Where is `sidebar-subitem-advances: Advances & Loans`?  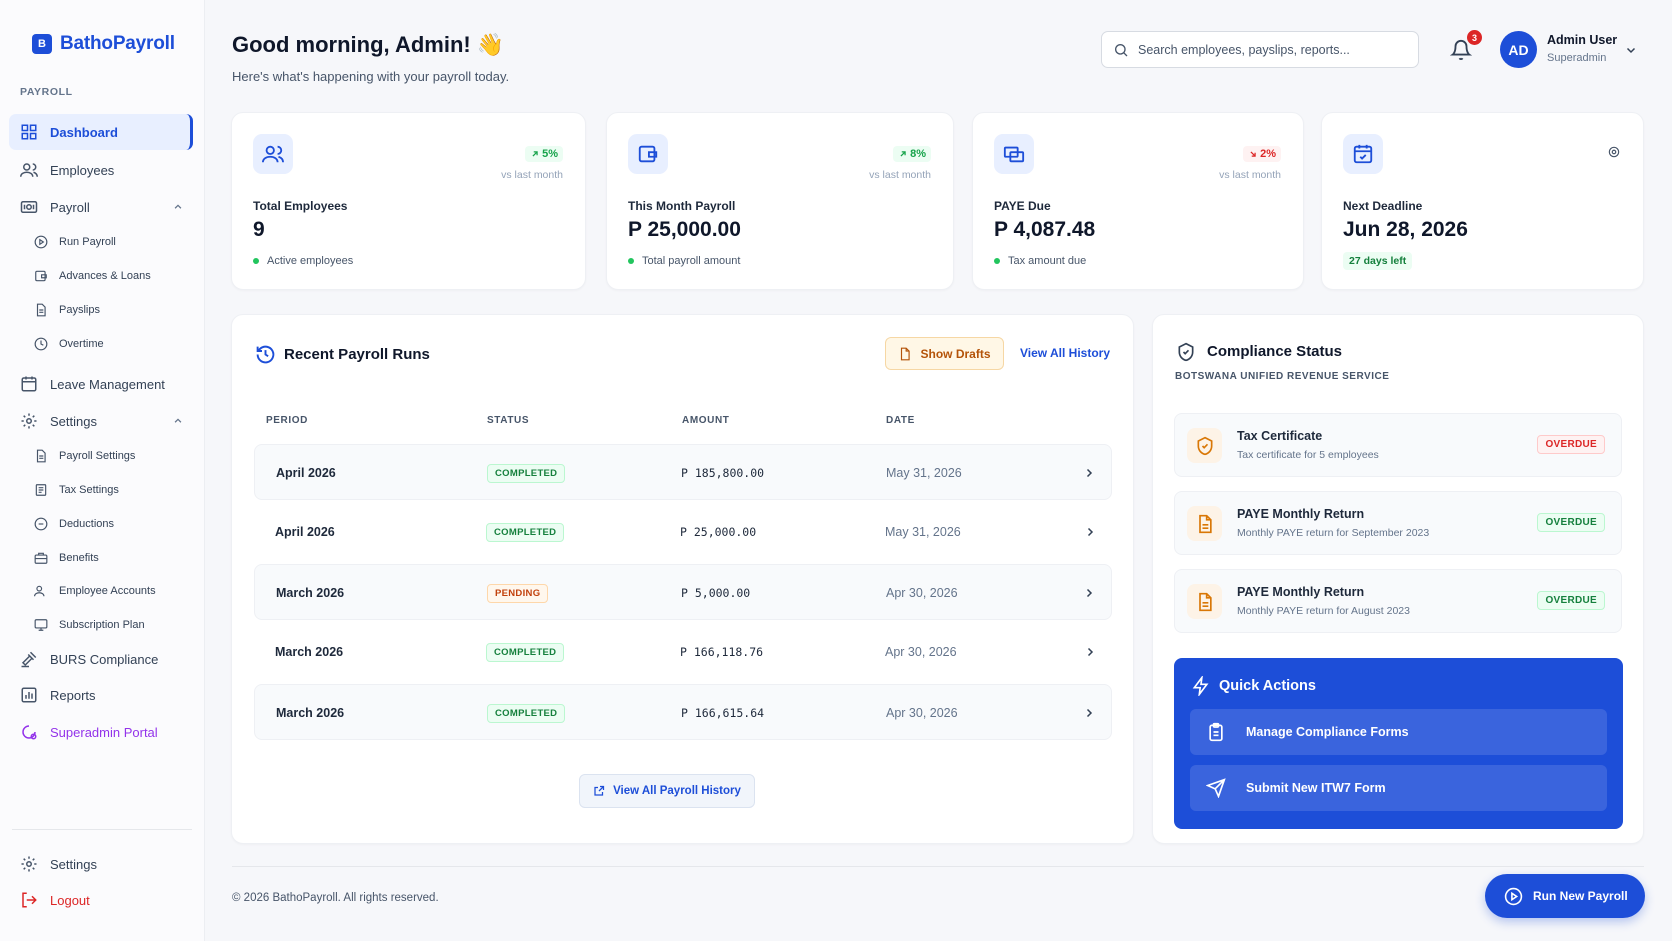
sidebar-subitem-advances: Advances & Loans is located at coordinates (92, 276).